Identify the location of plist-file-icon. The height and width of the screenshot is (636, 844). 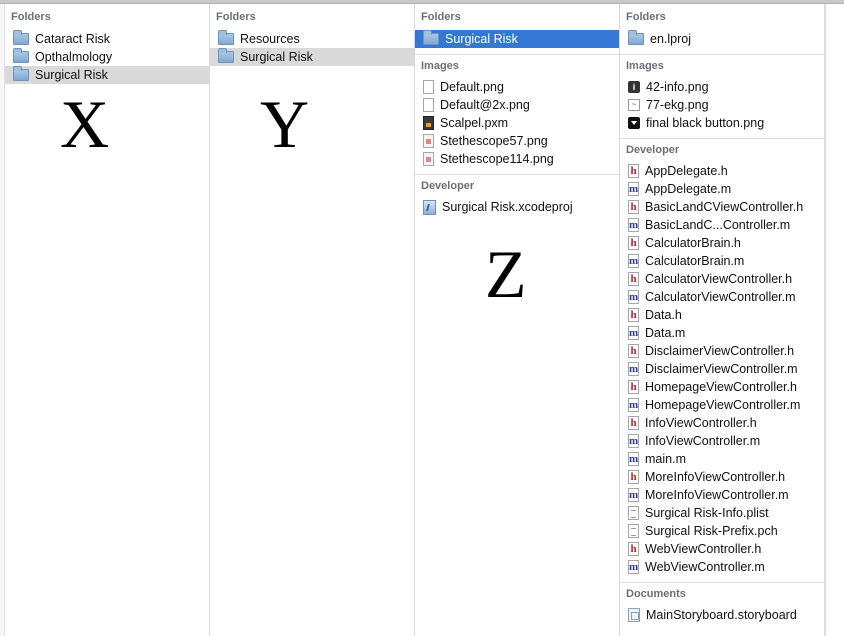
(633, 513).